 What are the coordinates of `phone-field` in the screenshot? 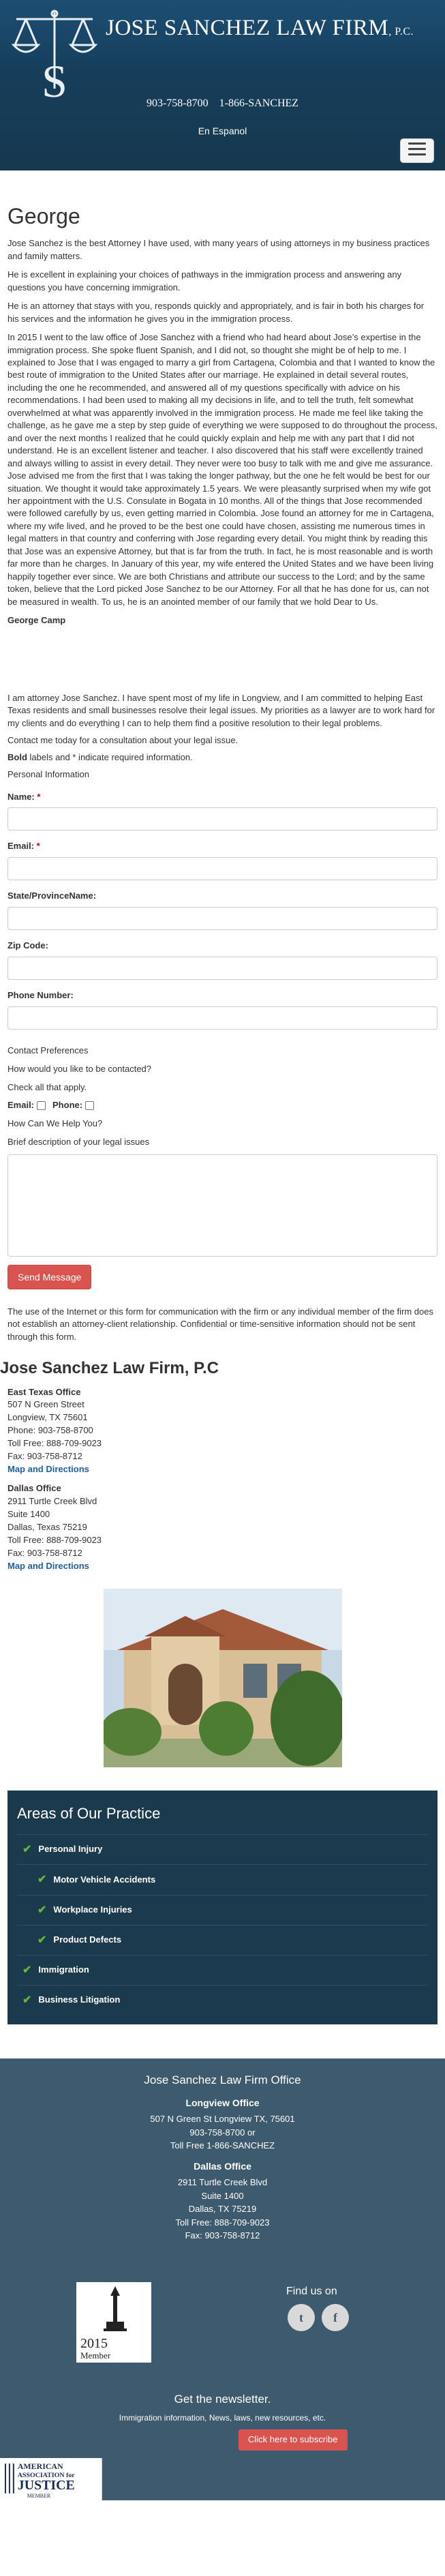 It's located at (222, 1018).